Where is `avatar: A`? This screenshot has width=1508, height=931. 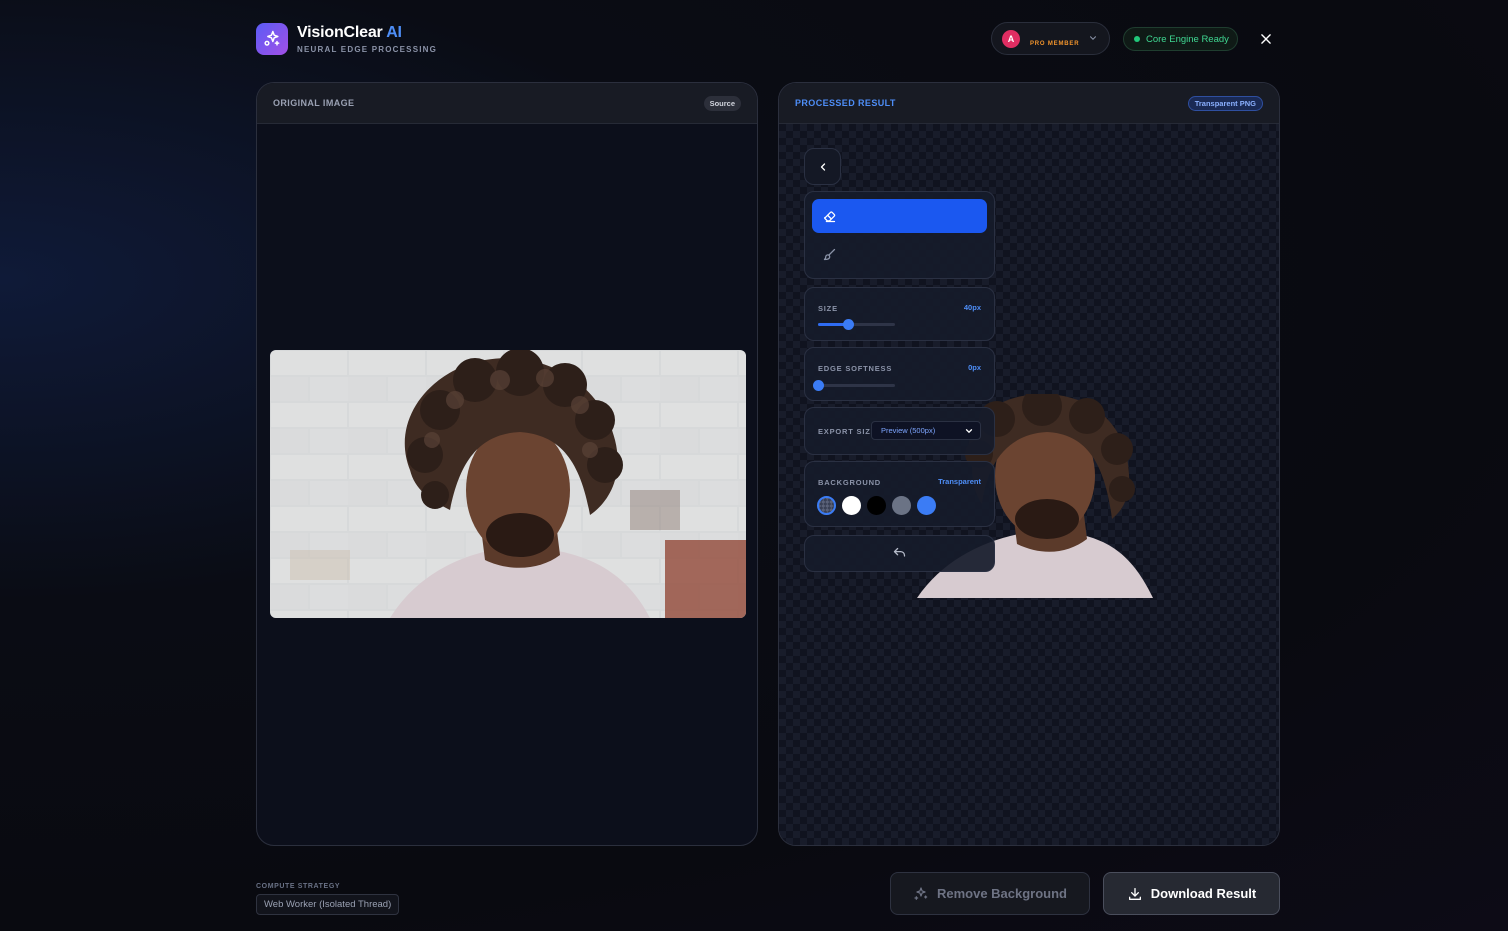
avatar: A is located at coordinates (1011, 38).